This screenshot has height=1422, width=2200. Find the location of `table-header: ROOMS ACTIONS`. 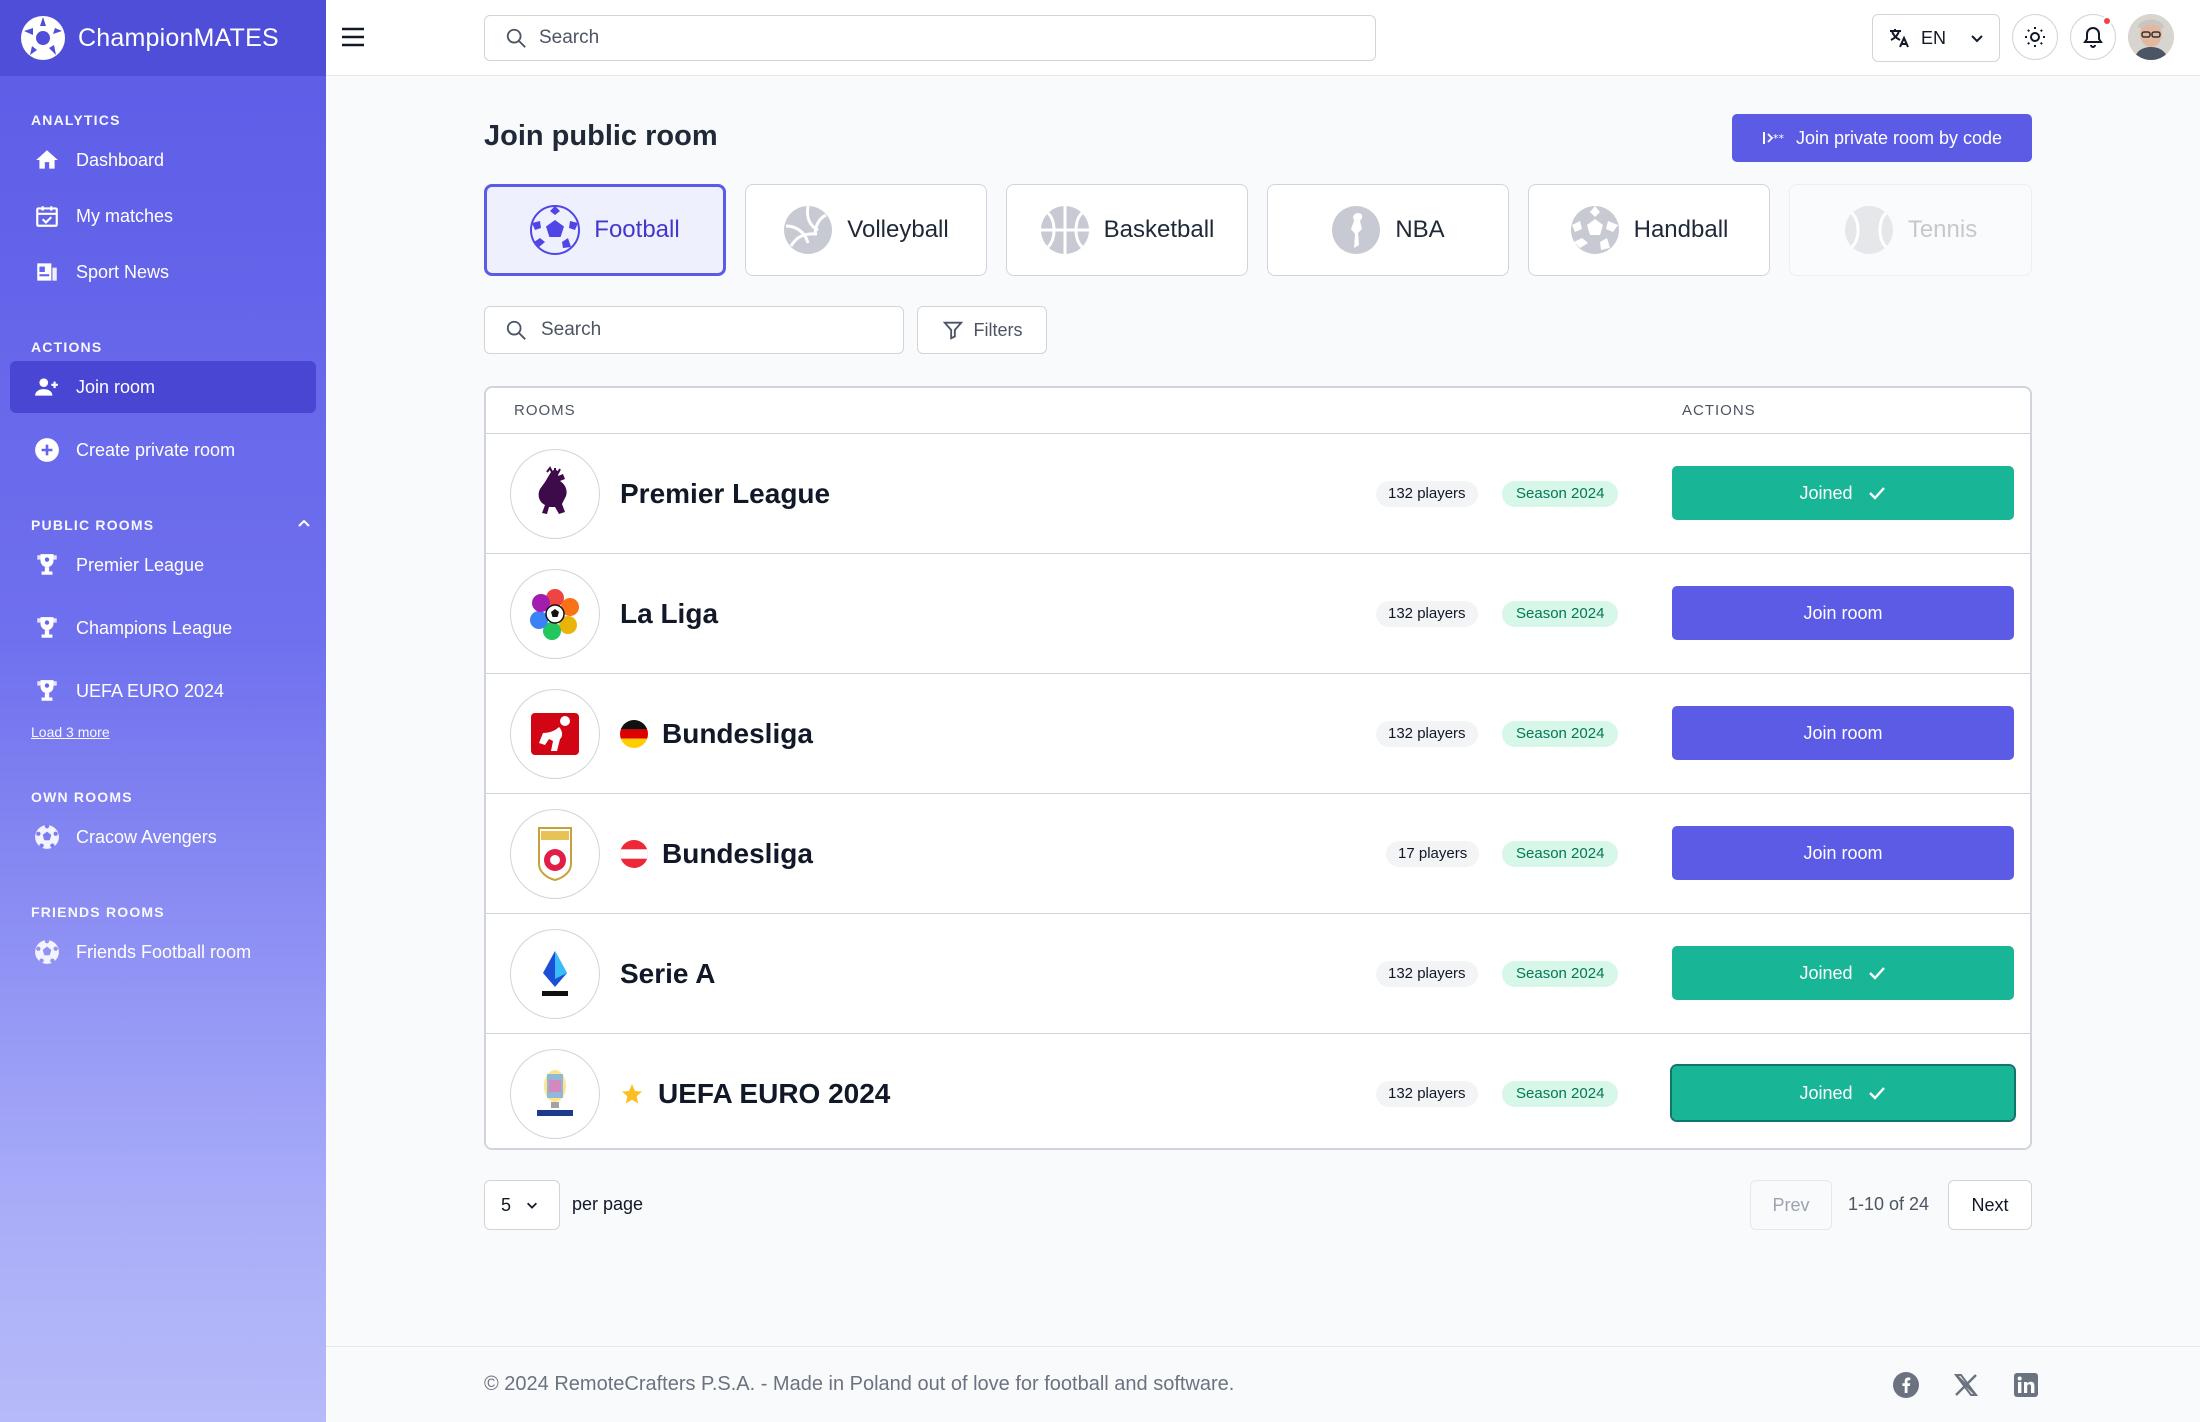

table-header: ROOMS ACTIONS is located at coordinates (1258, 411).